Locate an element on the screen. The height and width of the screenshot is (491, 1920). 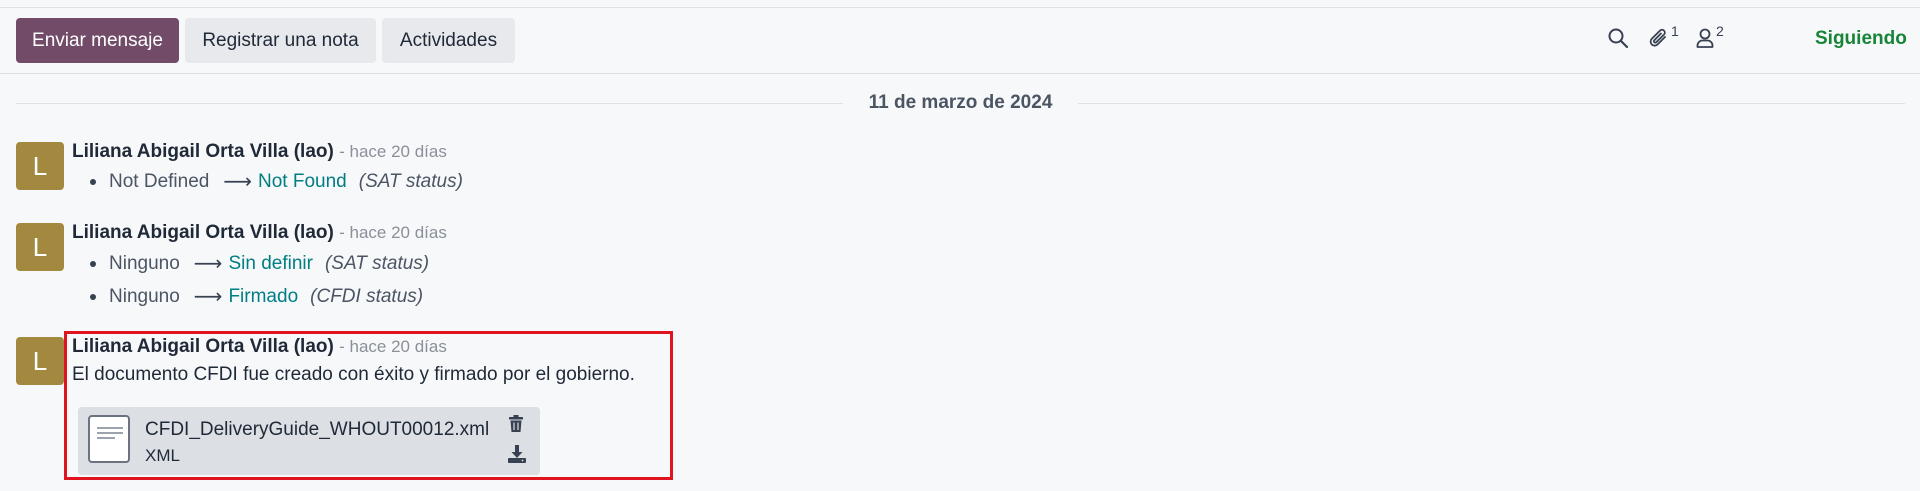
search-button is located at coordinates (1618, 40).